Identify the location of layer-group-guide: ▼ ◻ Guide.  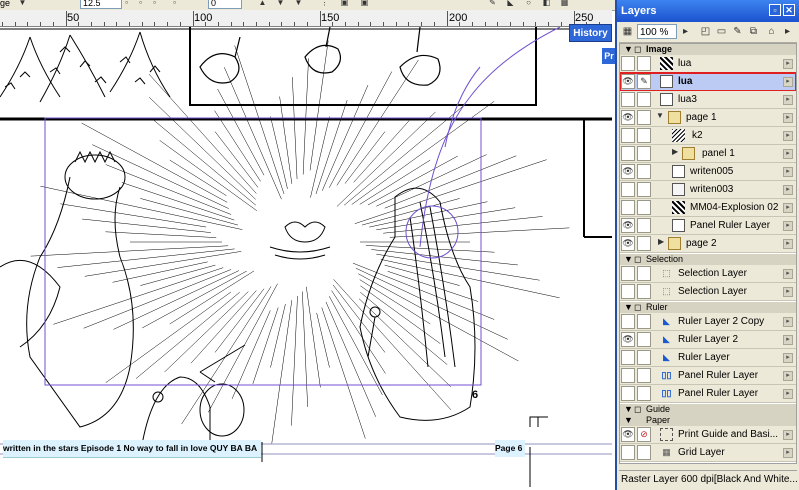
(708, 409).